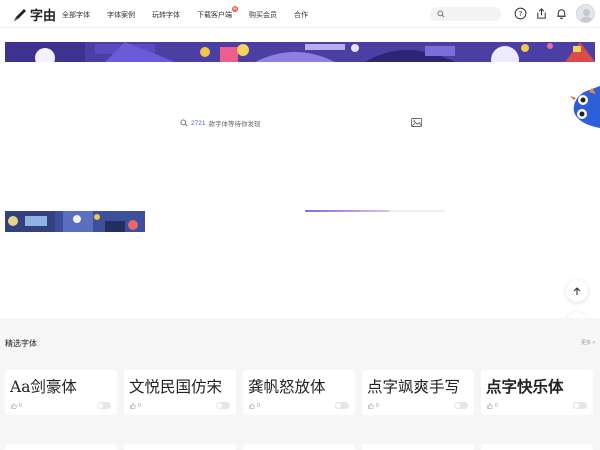  I want to click on carousel-progress, so click(375, 211).